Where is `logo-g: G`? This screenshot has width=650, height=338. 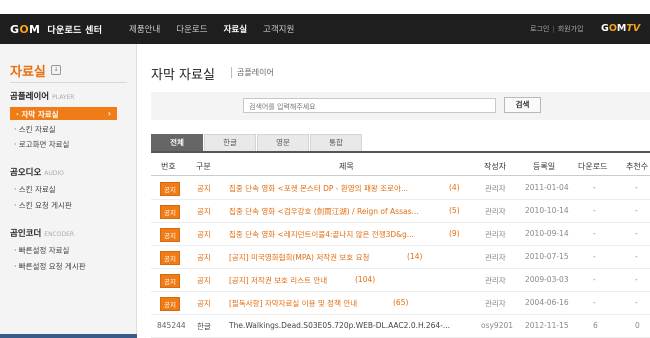 logo-g: G is located at coordinates (15, 29).